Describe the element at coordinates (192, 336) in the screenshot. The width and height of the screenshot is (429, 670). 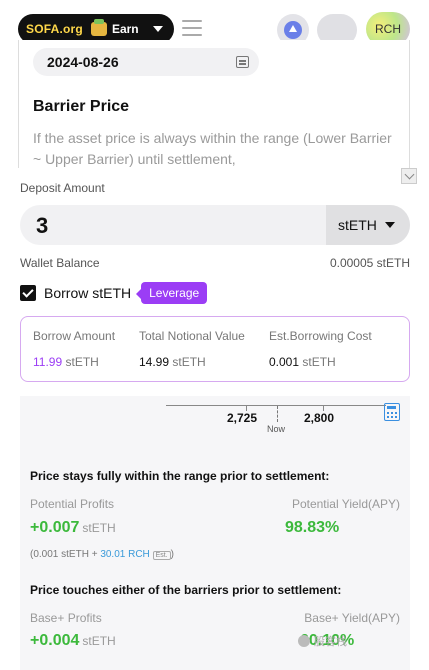
I see `total-notional-label: Total Notional Value` at that location.